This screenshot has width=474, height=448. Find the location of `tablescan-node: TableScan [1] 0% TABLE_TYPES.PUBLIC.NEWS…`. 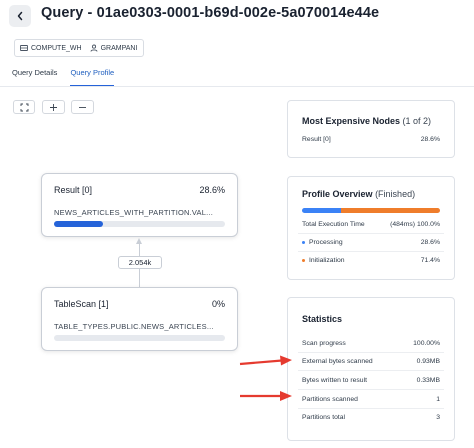

tablescan-node: TableScan [1] 0% TABLE_TYPES.PUBLIC.NEWS… is located at coordinates (139, 319).